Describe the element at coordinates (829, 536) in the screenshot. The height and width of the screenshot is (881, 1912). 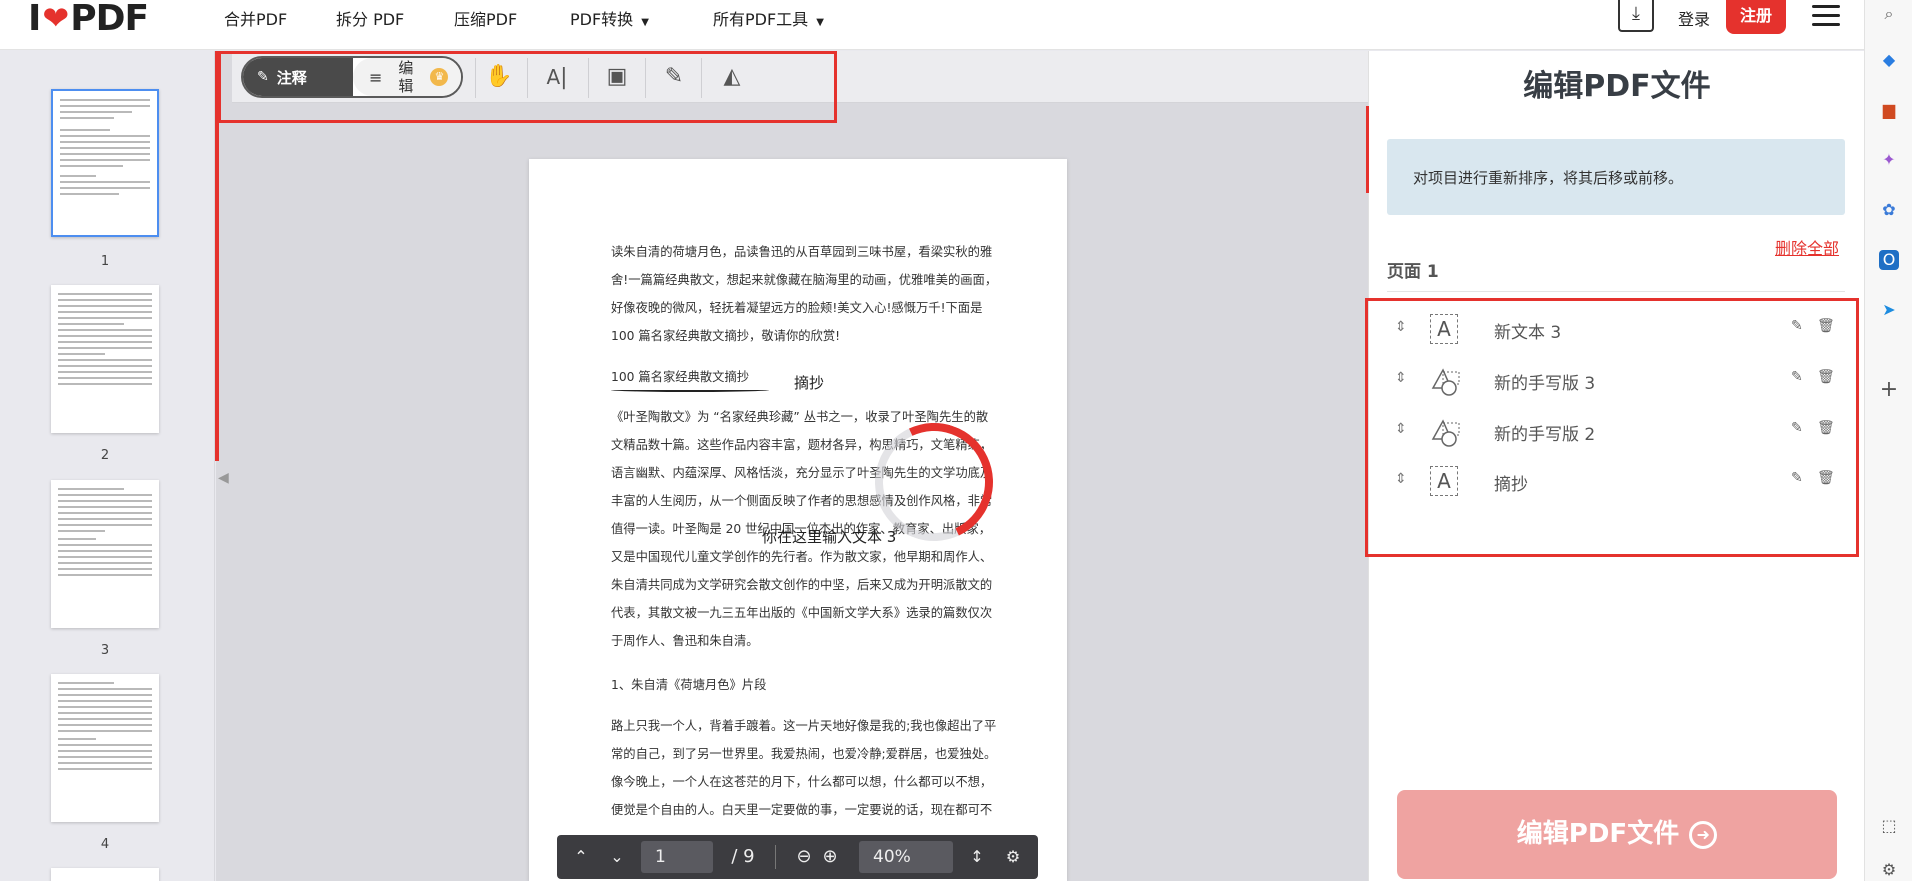
I see `annotation-text-placeholder: 你在这里输入文本 3` at that location.